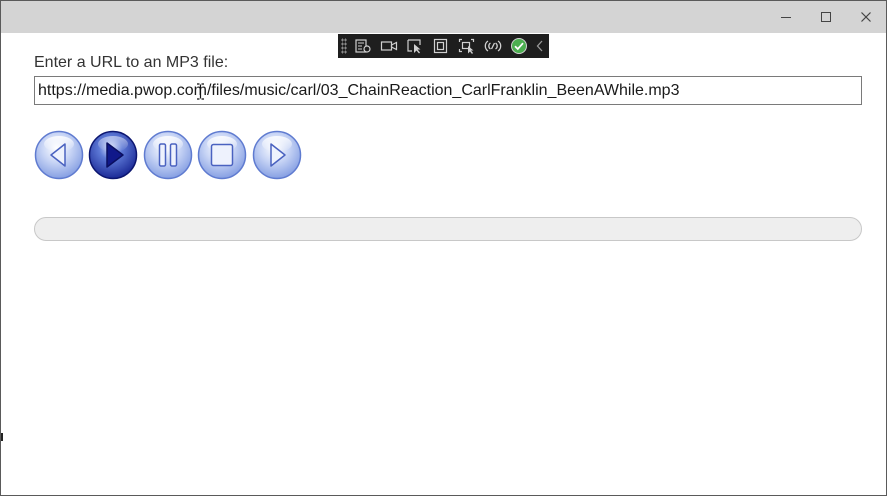 This screenshot has width=887, height=496. I want to click on live-visual-tree-button, so click(363, 46).